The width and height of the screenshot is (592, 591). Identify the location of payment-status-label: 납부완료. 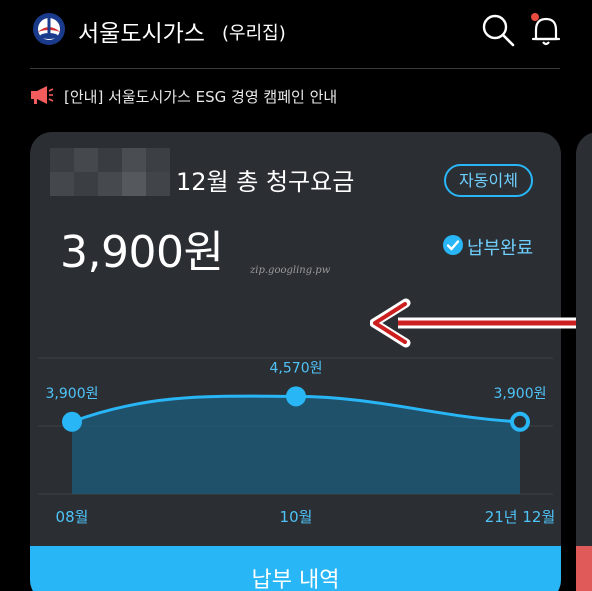
(500, 248).